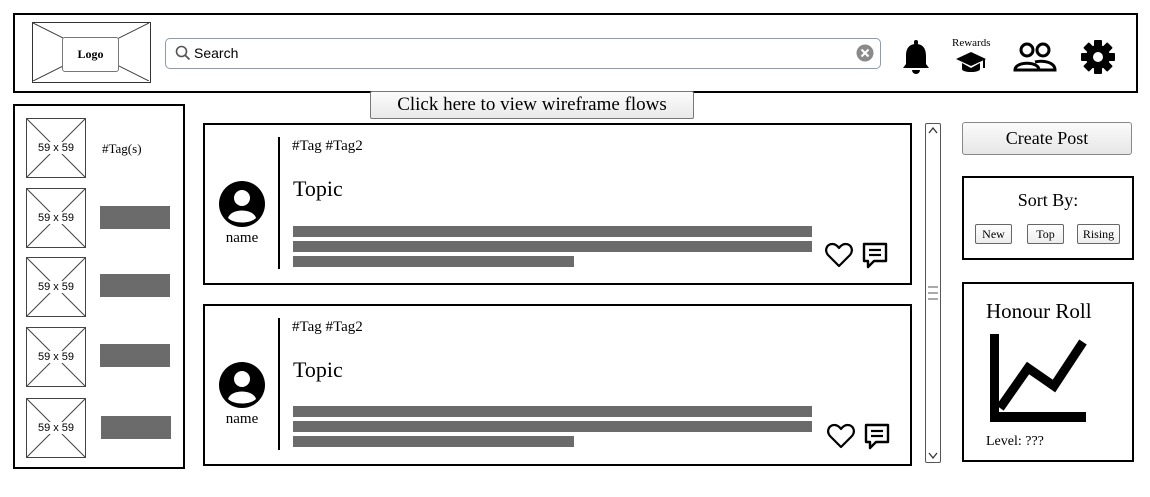 The width and height of the screenshot is (1150, 497). I want to click on search-bar, so click(523, 53).